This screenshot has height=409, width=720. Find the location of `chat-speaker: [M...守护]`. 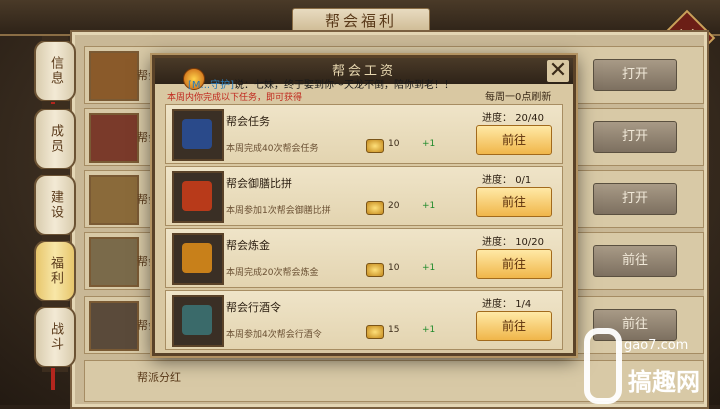

chat-speaker: [M...守护] is located at coordinates (211, 85).